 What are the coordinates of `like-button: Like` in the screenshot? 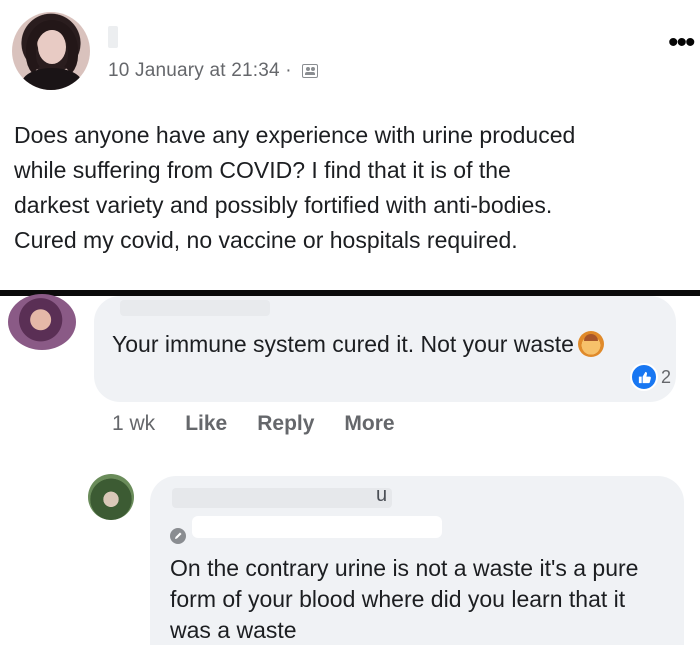 It's located at (206, 424).